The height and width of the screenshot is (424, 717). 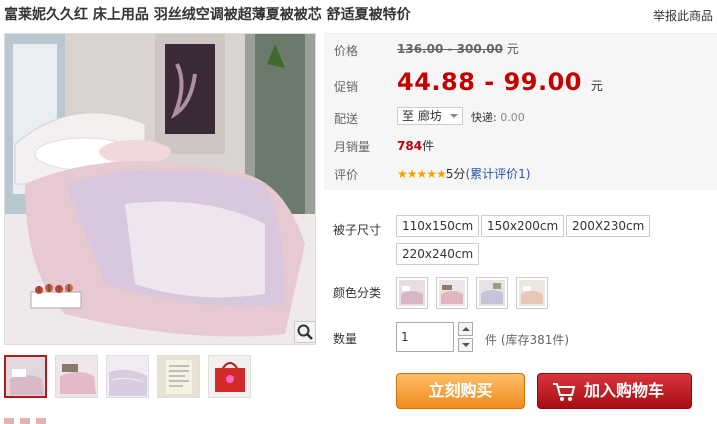 What do you see at coordinates (497, 174) in the screenshot?
I see `review-count-link: (累计评价1)` at bounding box center [497, 174].